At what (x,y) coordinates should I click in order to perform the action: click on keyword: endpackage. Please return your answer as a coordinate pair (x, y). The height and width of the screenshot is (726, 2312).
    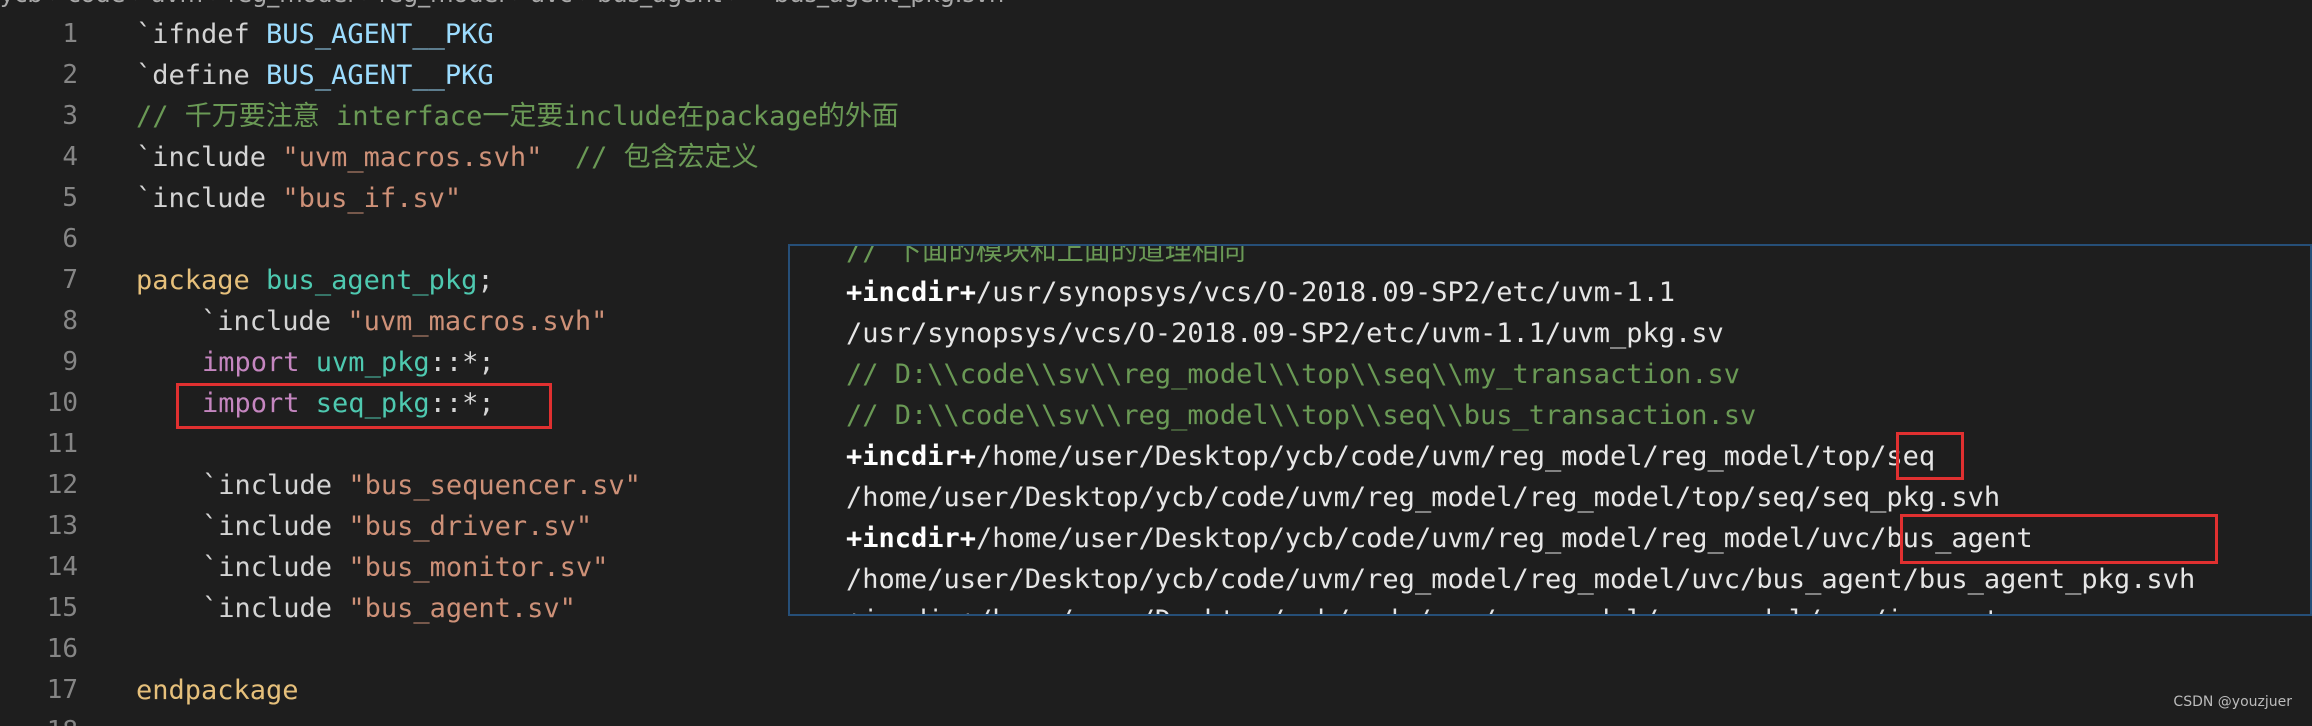
    Looking at the image, I should click on (217, 690).